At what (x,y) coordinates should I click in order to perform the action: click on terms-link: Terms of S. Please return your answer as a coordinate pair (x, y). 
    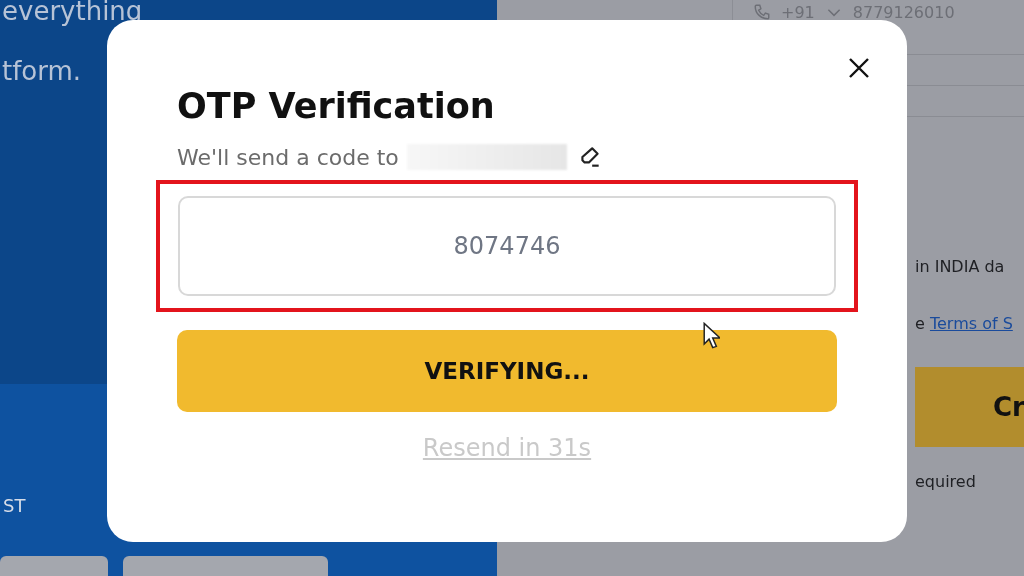
    Looking at the image, I should click on (971, 323).